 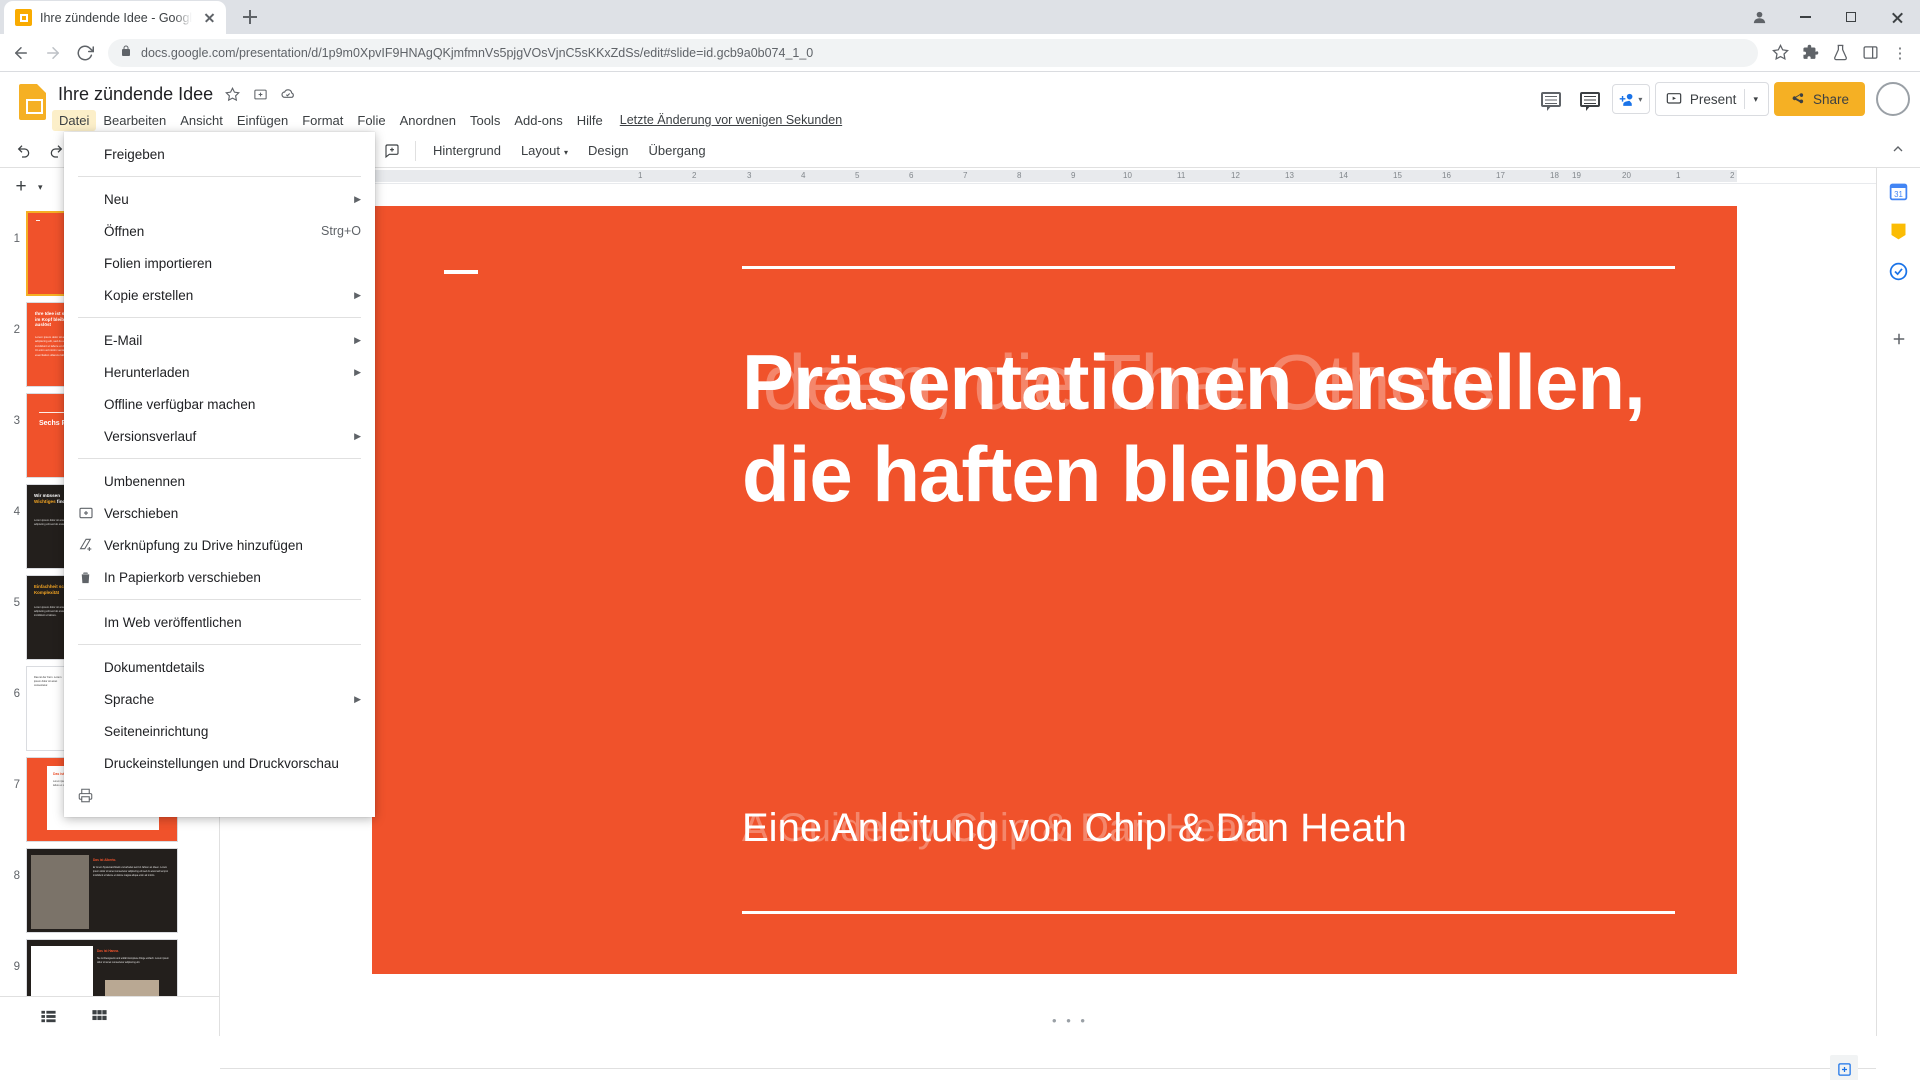 What do you see at coordinates (1899, 271) in the screenshot?
I see `tasks-icon` at bounding box center [1899, 271].